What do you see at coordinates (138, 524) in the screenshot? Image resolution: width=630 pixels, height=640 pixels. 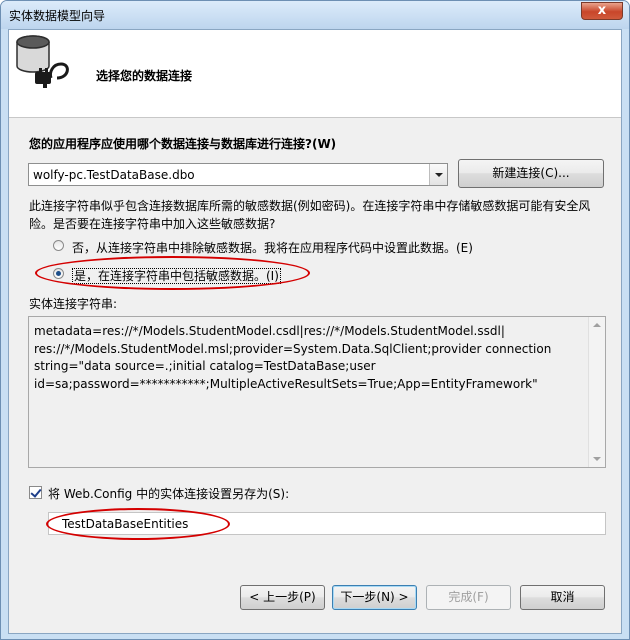 I see `highlight-ellipse-entity` at bounding box center [138, 524].